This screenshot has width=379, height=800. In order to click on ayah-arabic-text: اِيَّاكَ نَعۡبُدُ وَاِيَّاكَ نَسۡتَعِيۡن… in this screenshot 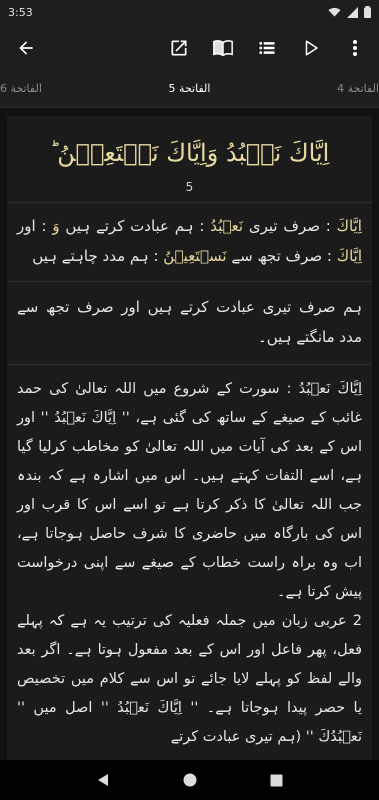, I will do `click(189, 153)`.